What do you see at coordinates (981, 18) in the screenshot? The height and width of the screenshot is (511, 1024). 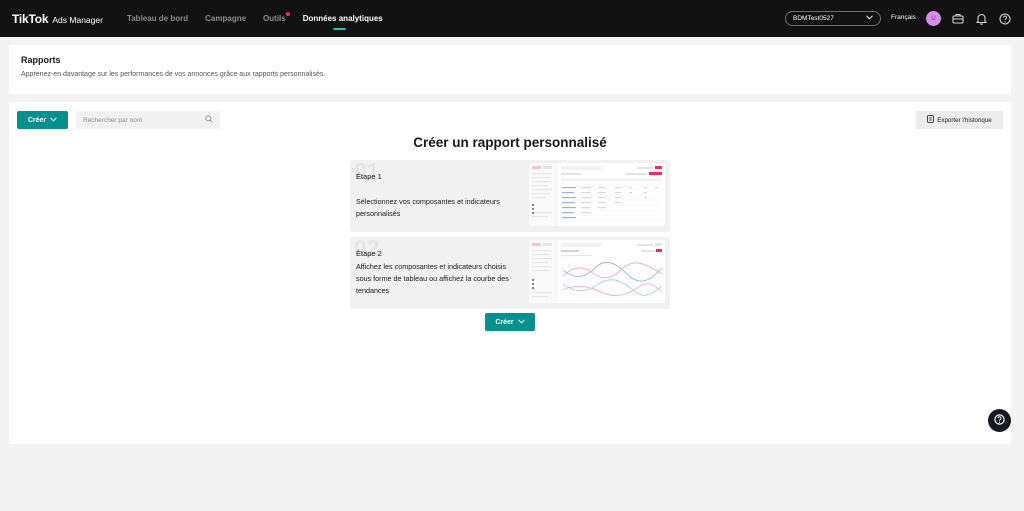 I see `bell-icon` at bounding box center [981, 18].